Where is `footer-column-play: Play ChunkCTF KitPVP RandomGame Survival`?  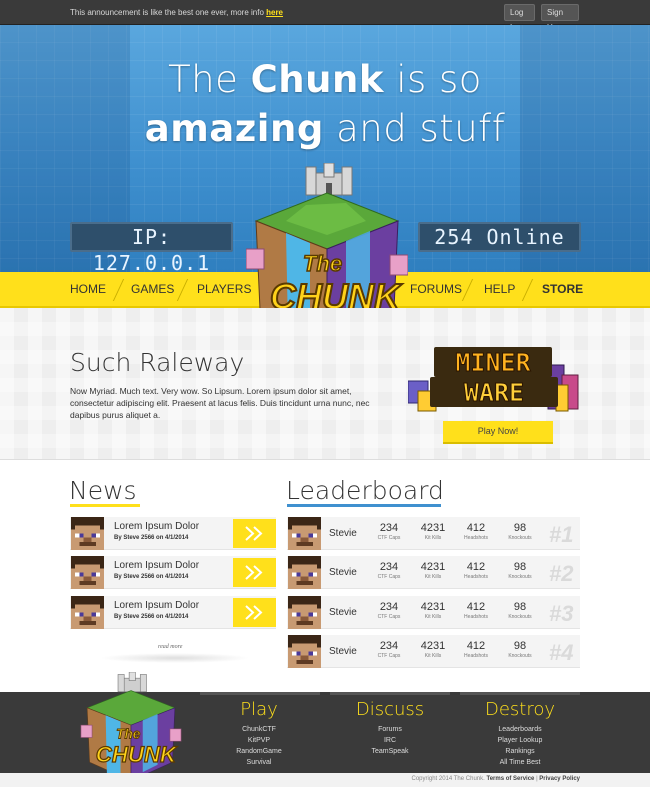
footer-column-play: Play ChunkCTF KitPVP RandomGame Survival is located at coordinates (259, 733).